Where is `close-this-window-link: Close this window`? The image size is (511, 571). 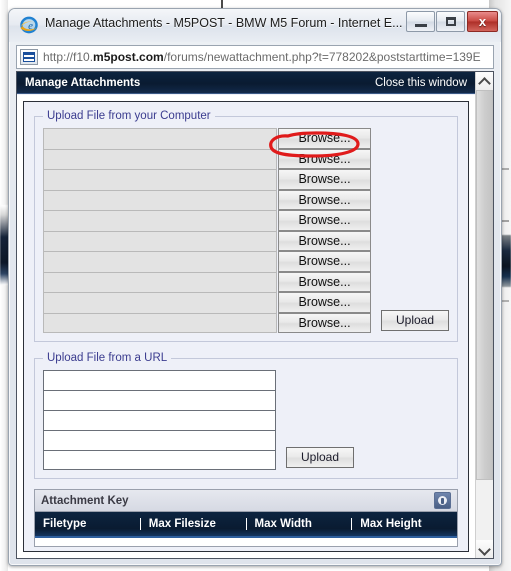 close-this-window-link: Close this window is located at coordinates (421, 83).